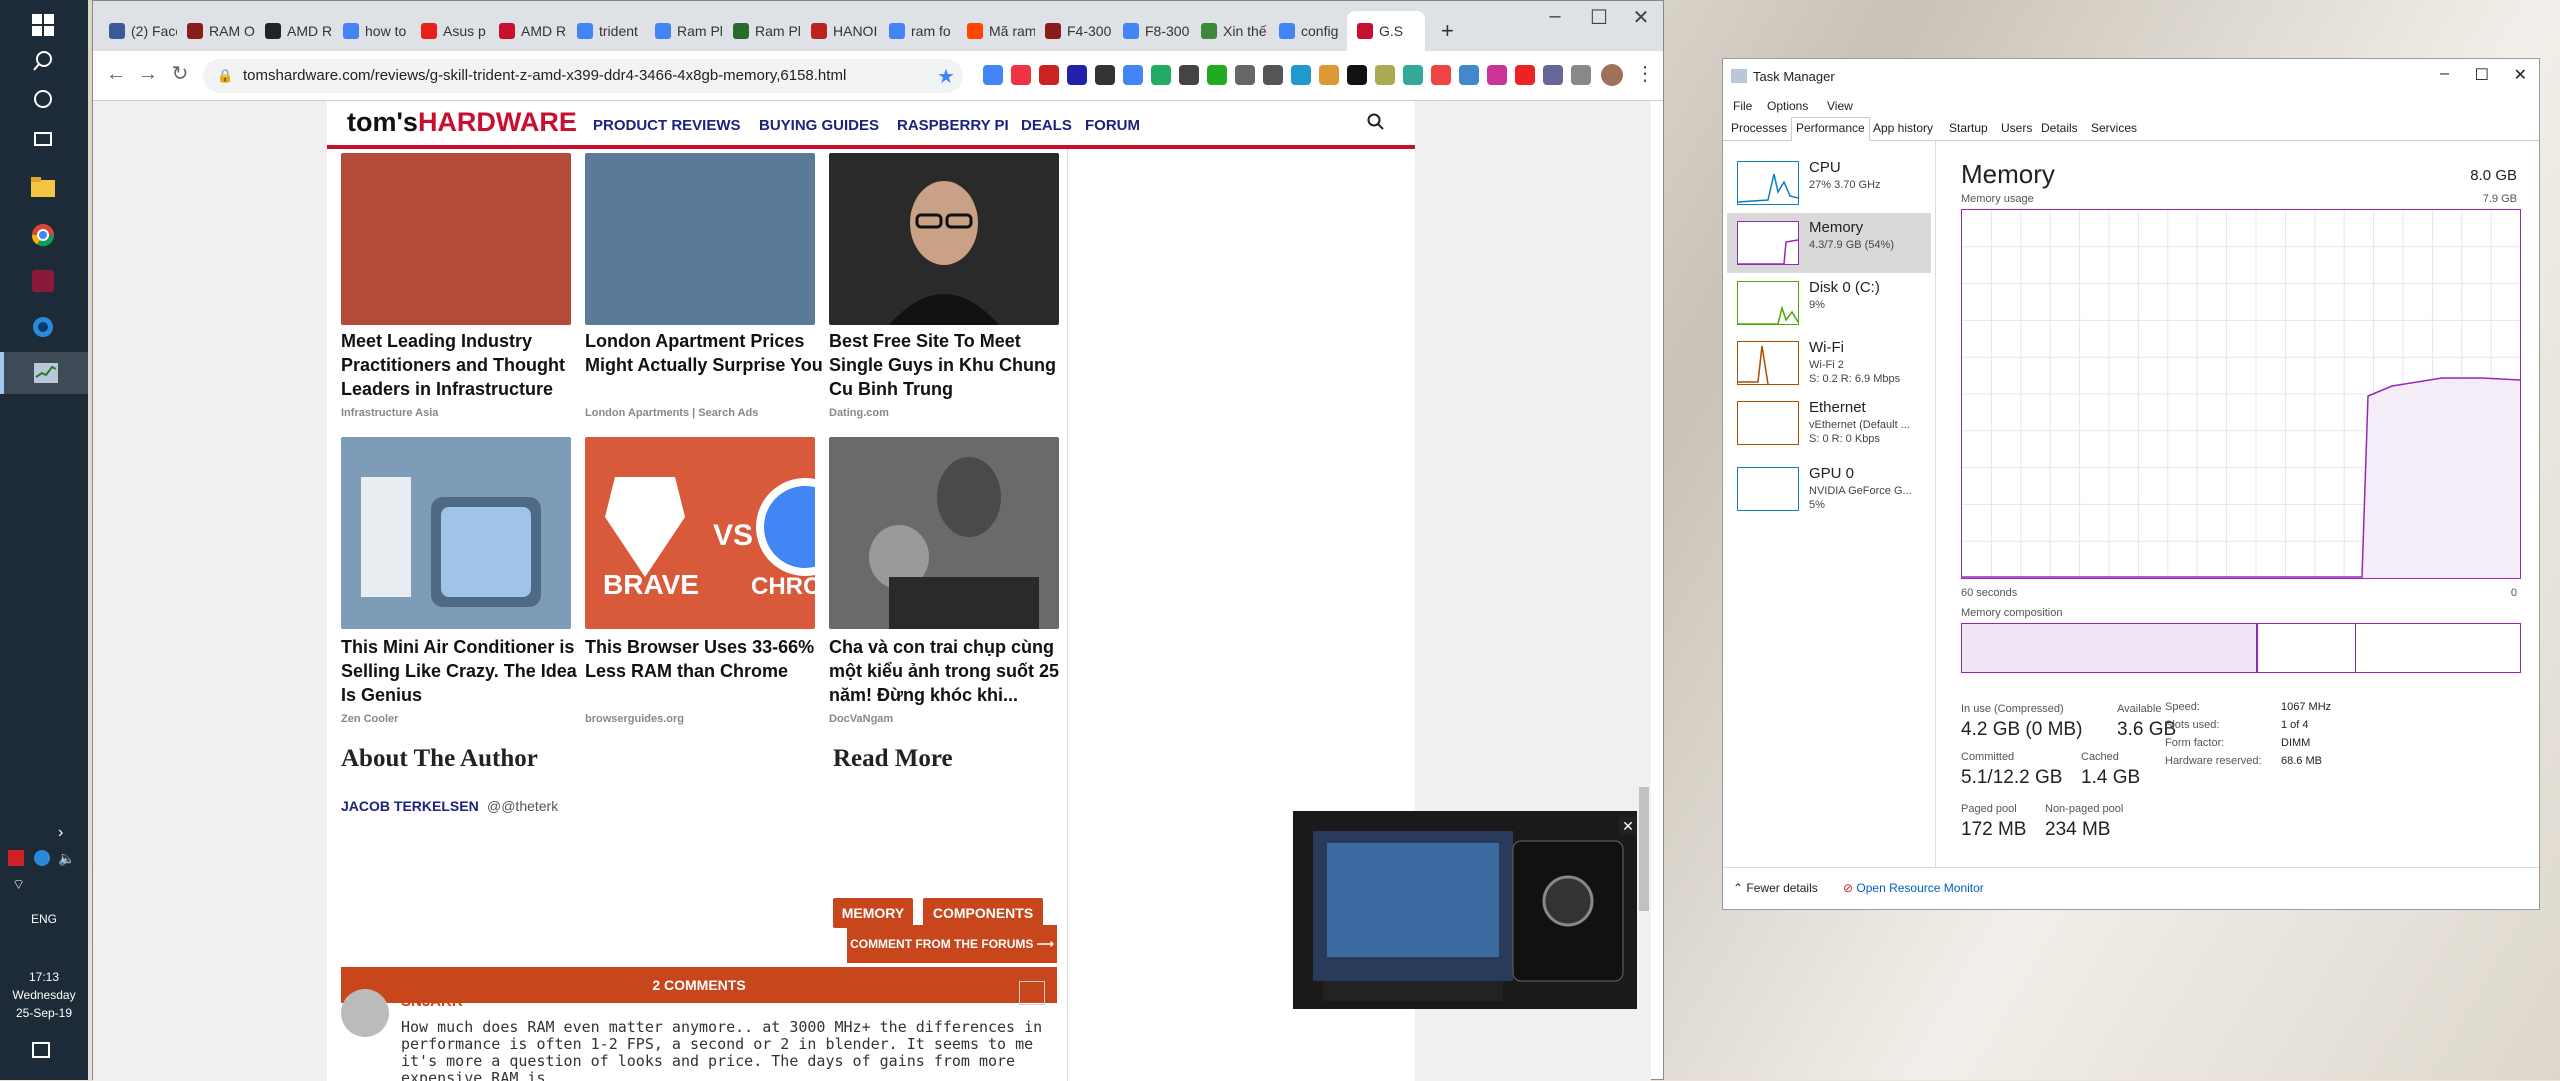 The image size is (2560, 1081). Describe the element at coordinates (1787, 106) in the screenshot. I see `menu-options: Options` at that location.